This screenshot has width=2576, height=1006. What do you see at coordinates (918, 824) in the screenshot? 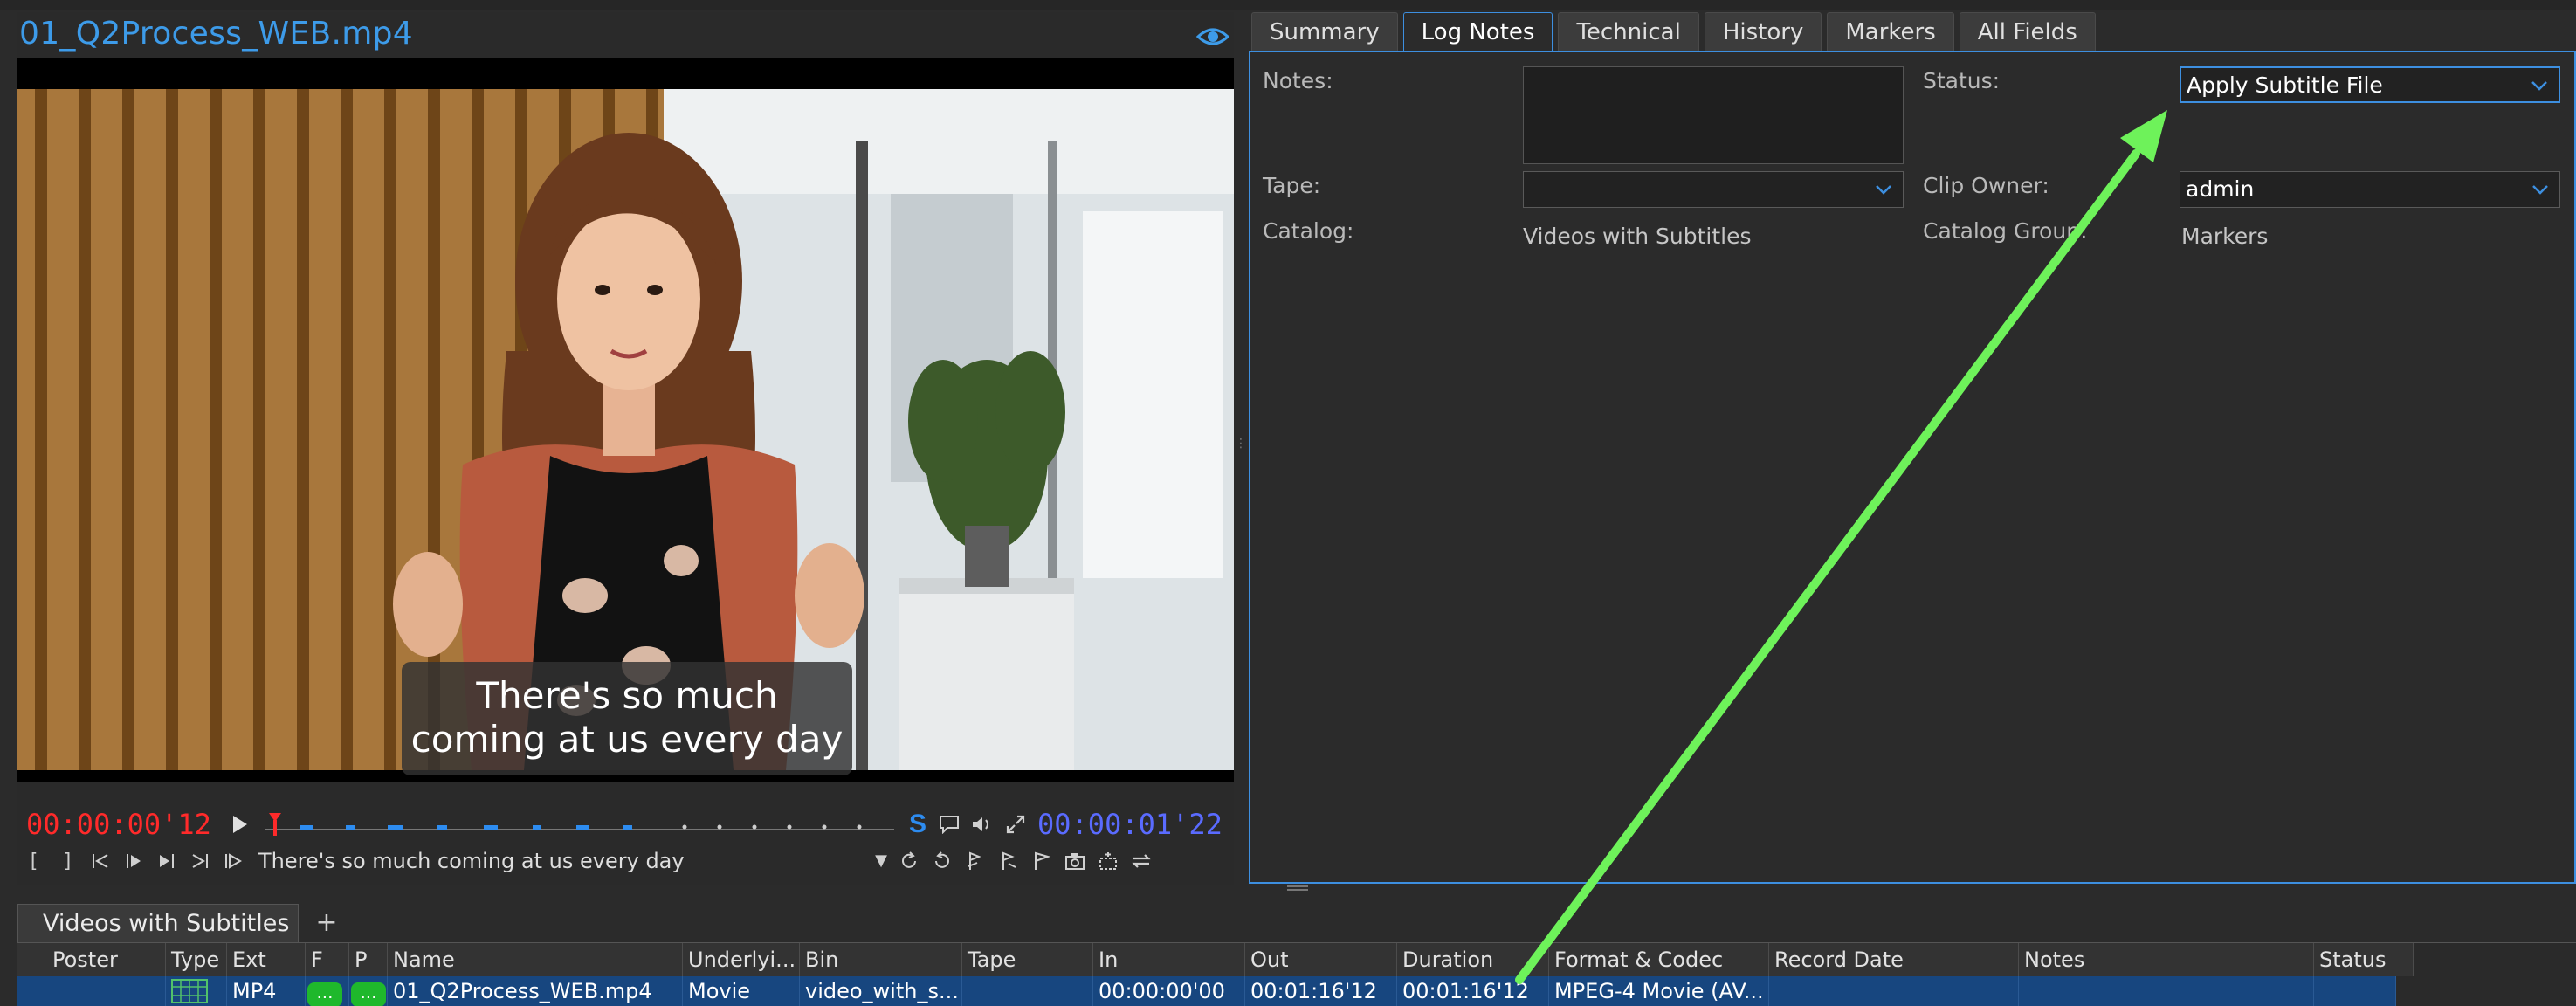
I see `subtitle-toggle-button: S` at bounding box center [918, 824].